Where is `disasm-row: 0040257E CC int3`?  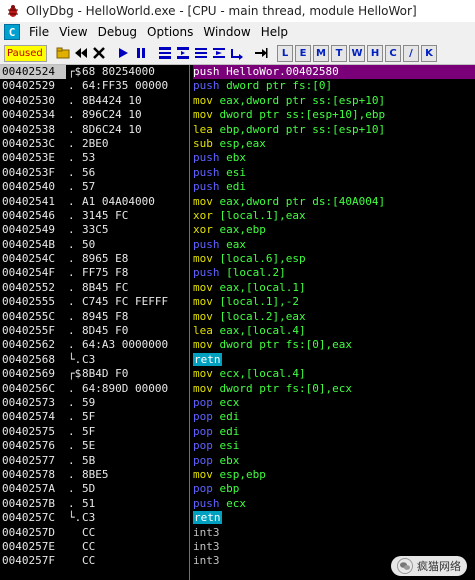 disasm-row: 0040257E CC int3 is located at coordinates (237, 547).